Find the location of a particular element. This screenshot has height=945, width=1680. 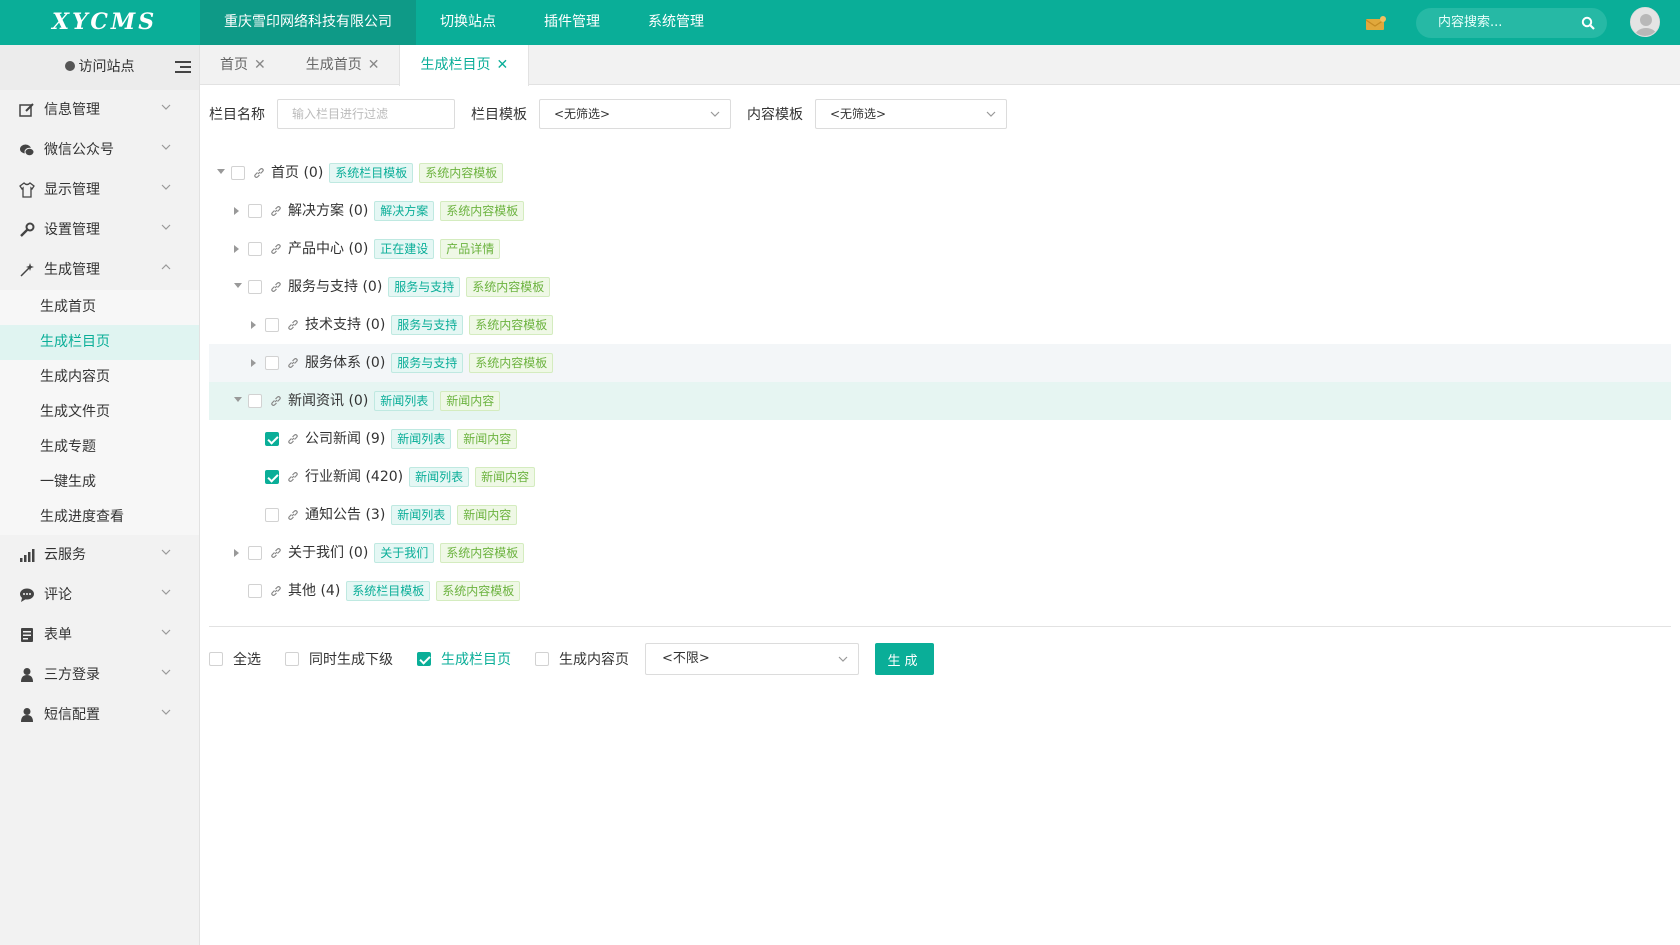

sidebar-item-settings: 设置管理 is located at coordinates (99, 230).